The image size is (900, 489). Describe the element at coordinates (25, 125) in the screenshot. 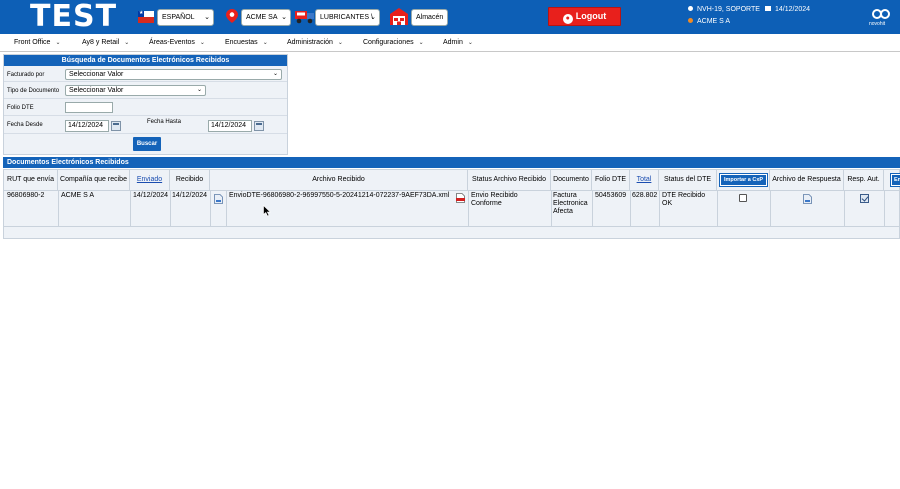

I see `fecha-desde-label: Fecha Desde` at that location.